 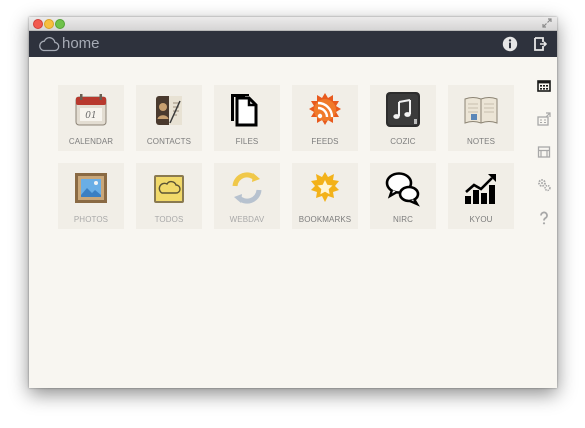 I want to click on music-note-icon, so click(x=403, y=109).